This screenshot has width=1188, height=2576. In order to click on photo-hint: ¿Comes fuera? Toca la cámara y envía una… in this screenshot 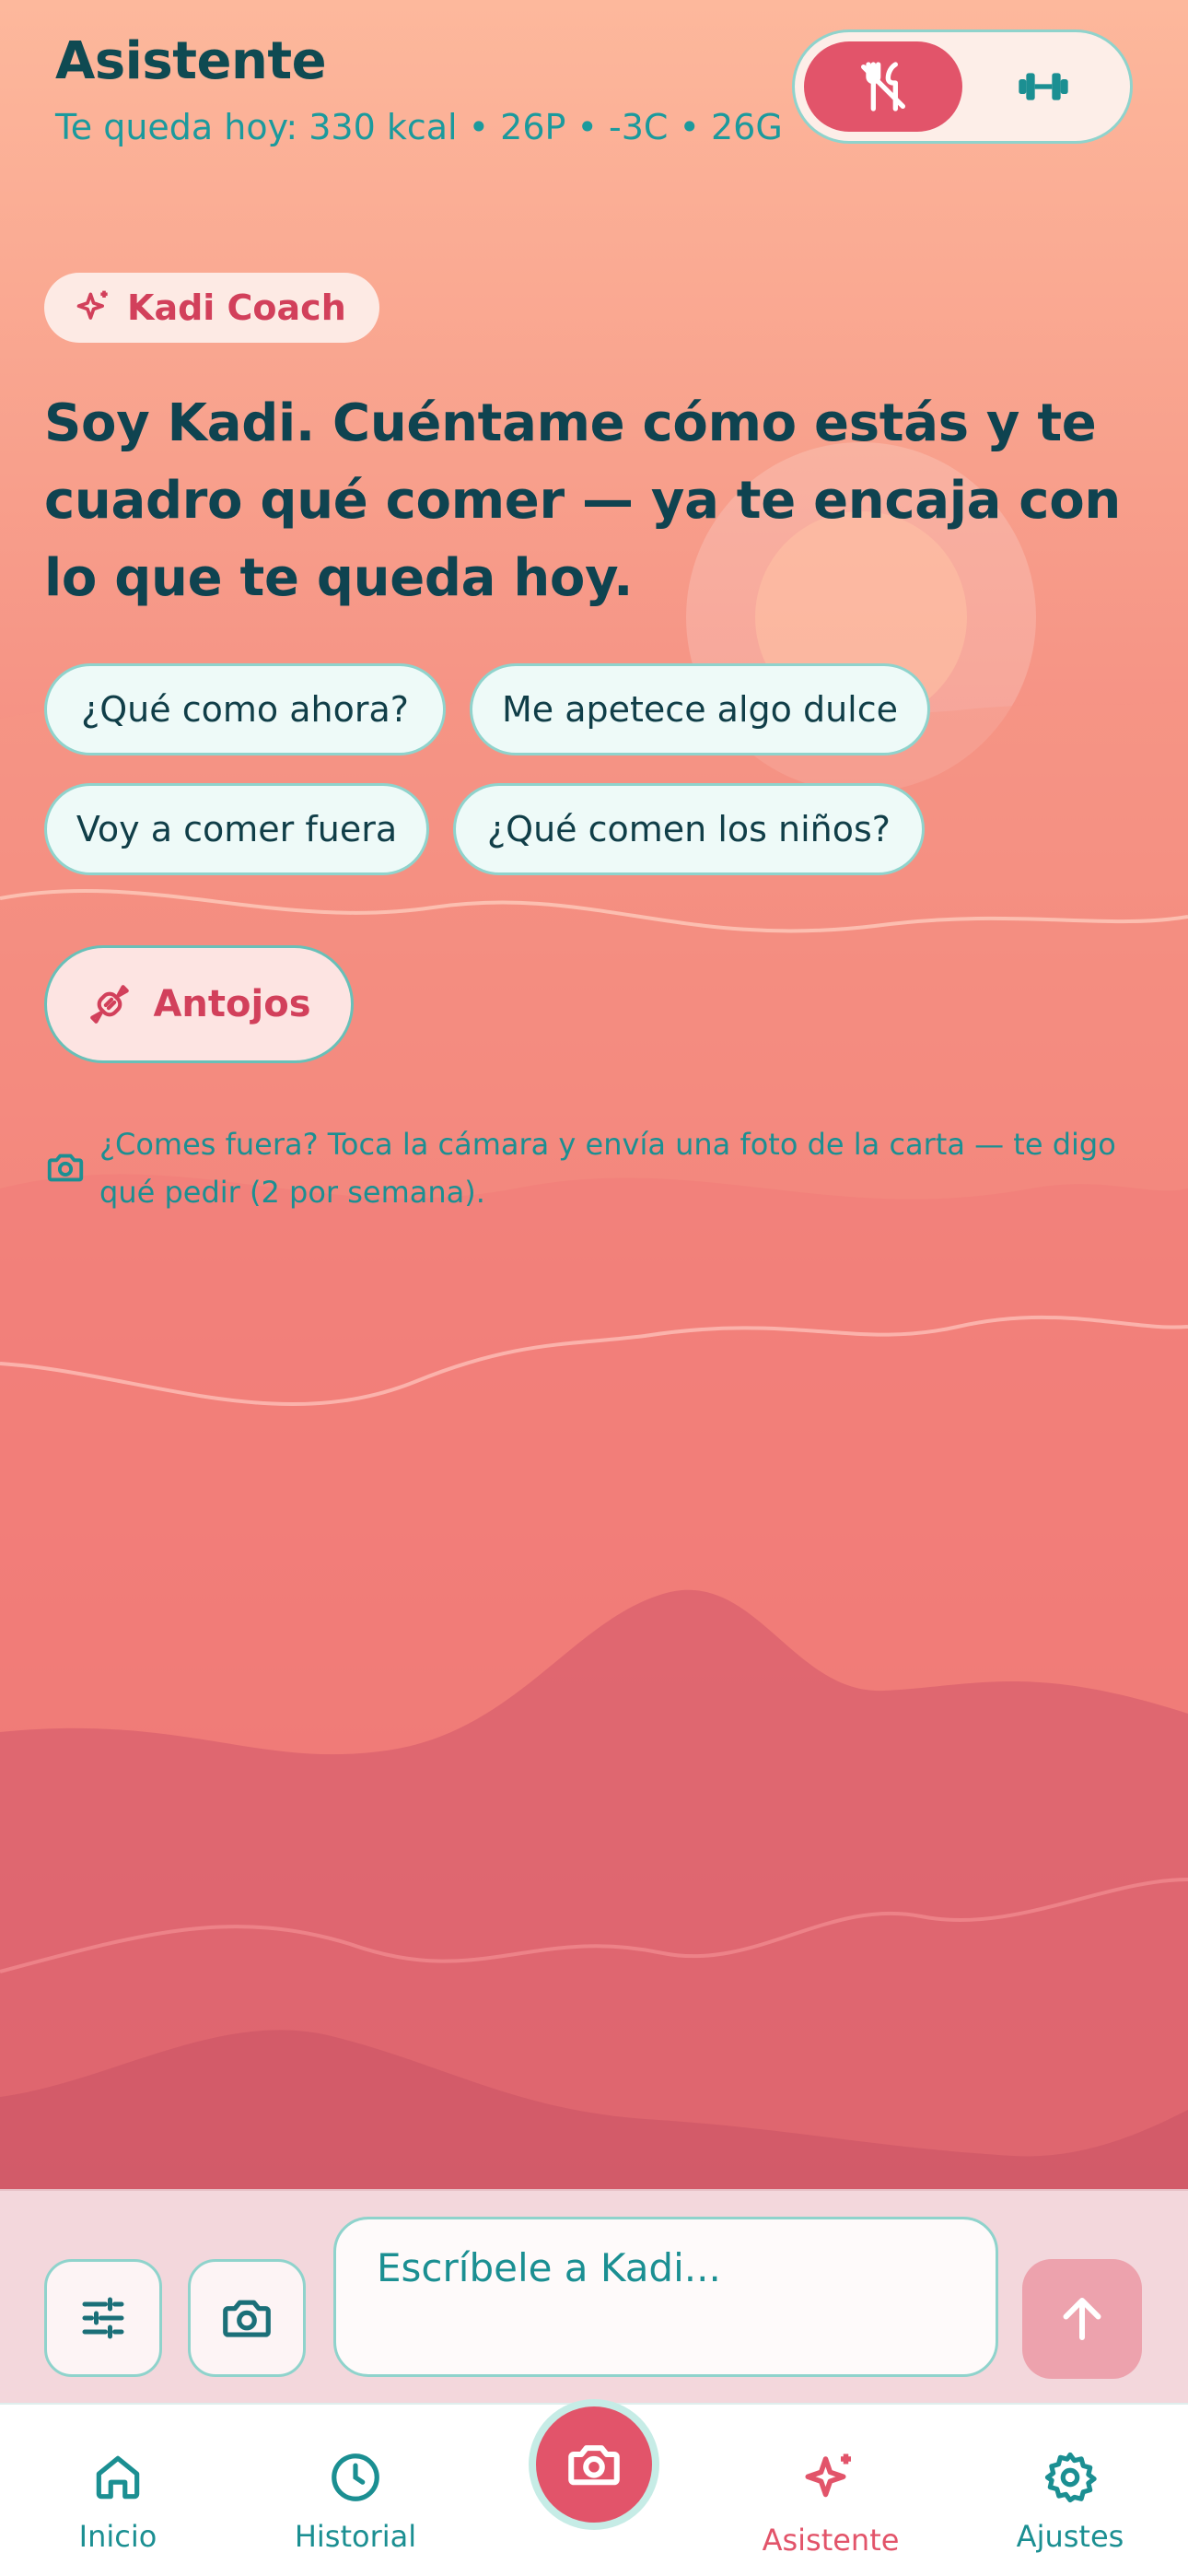, I will do `click(596, 1168)`.